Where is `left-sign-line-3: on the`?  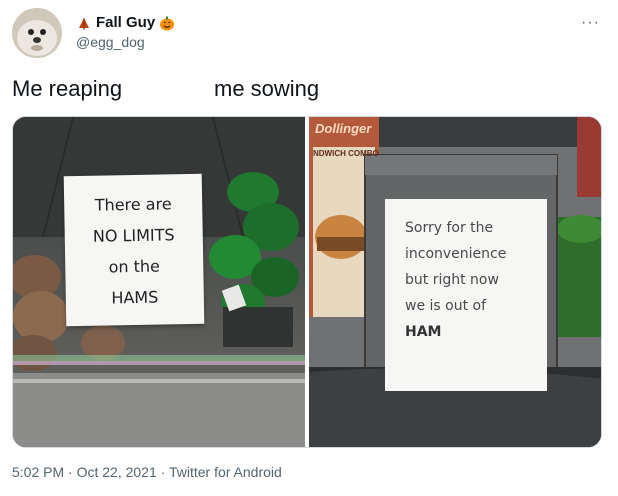
left-sign-line-3: on the is located at coordinates (134, 266).